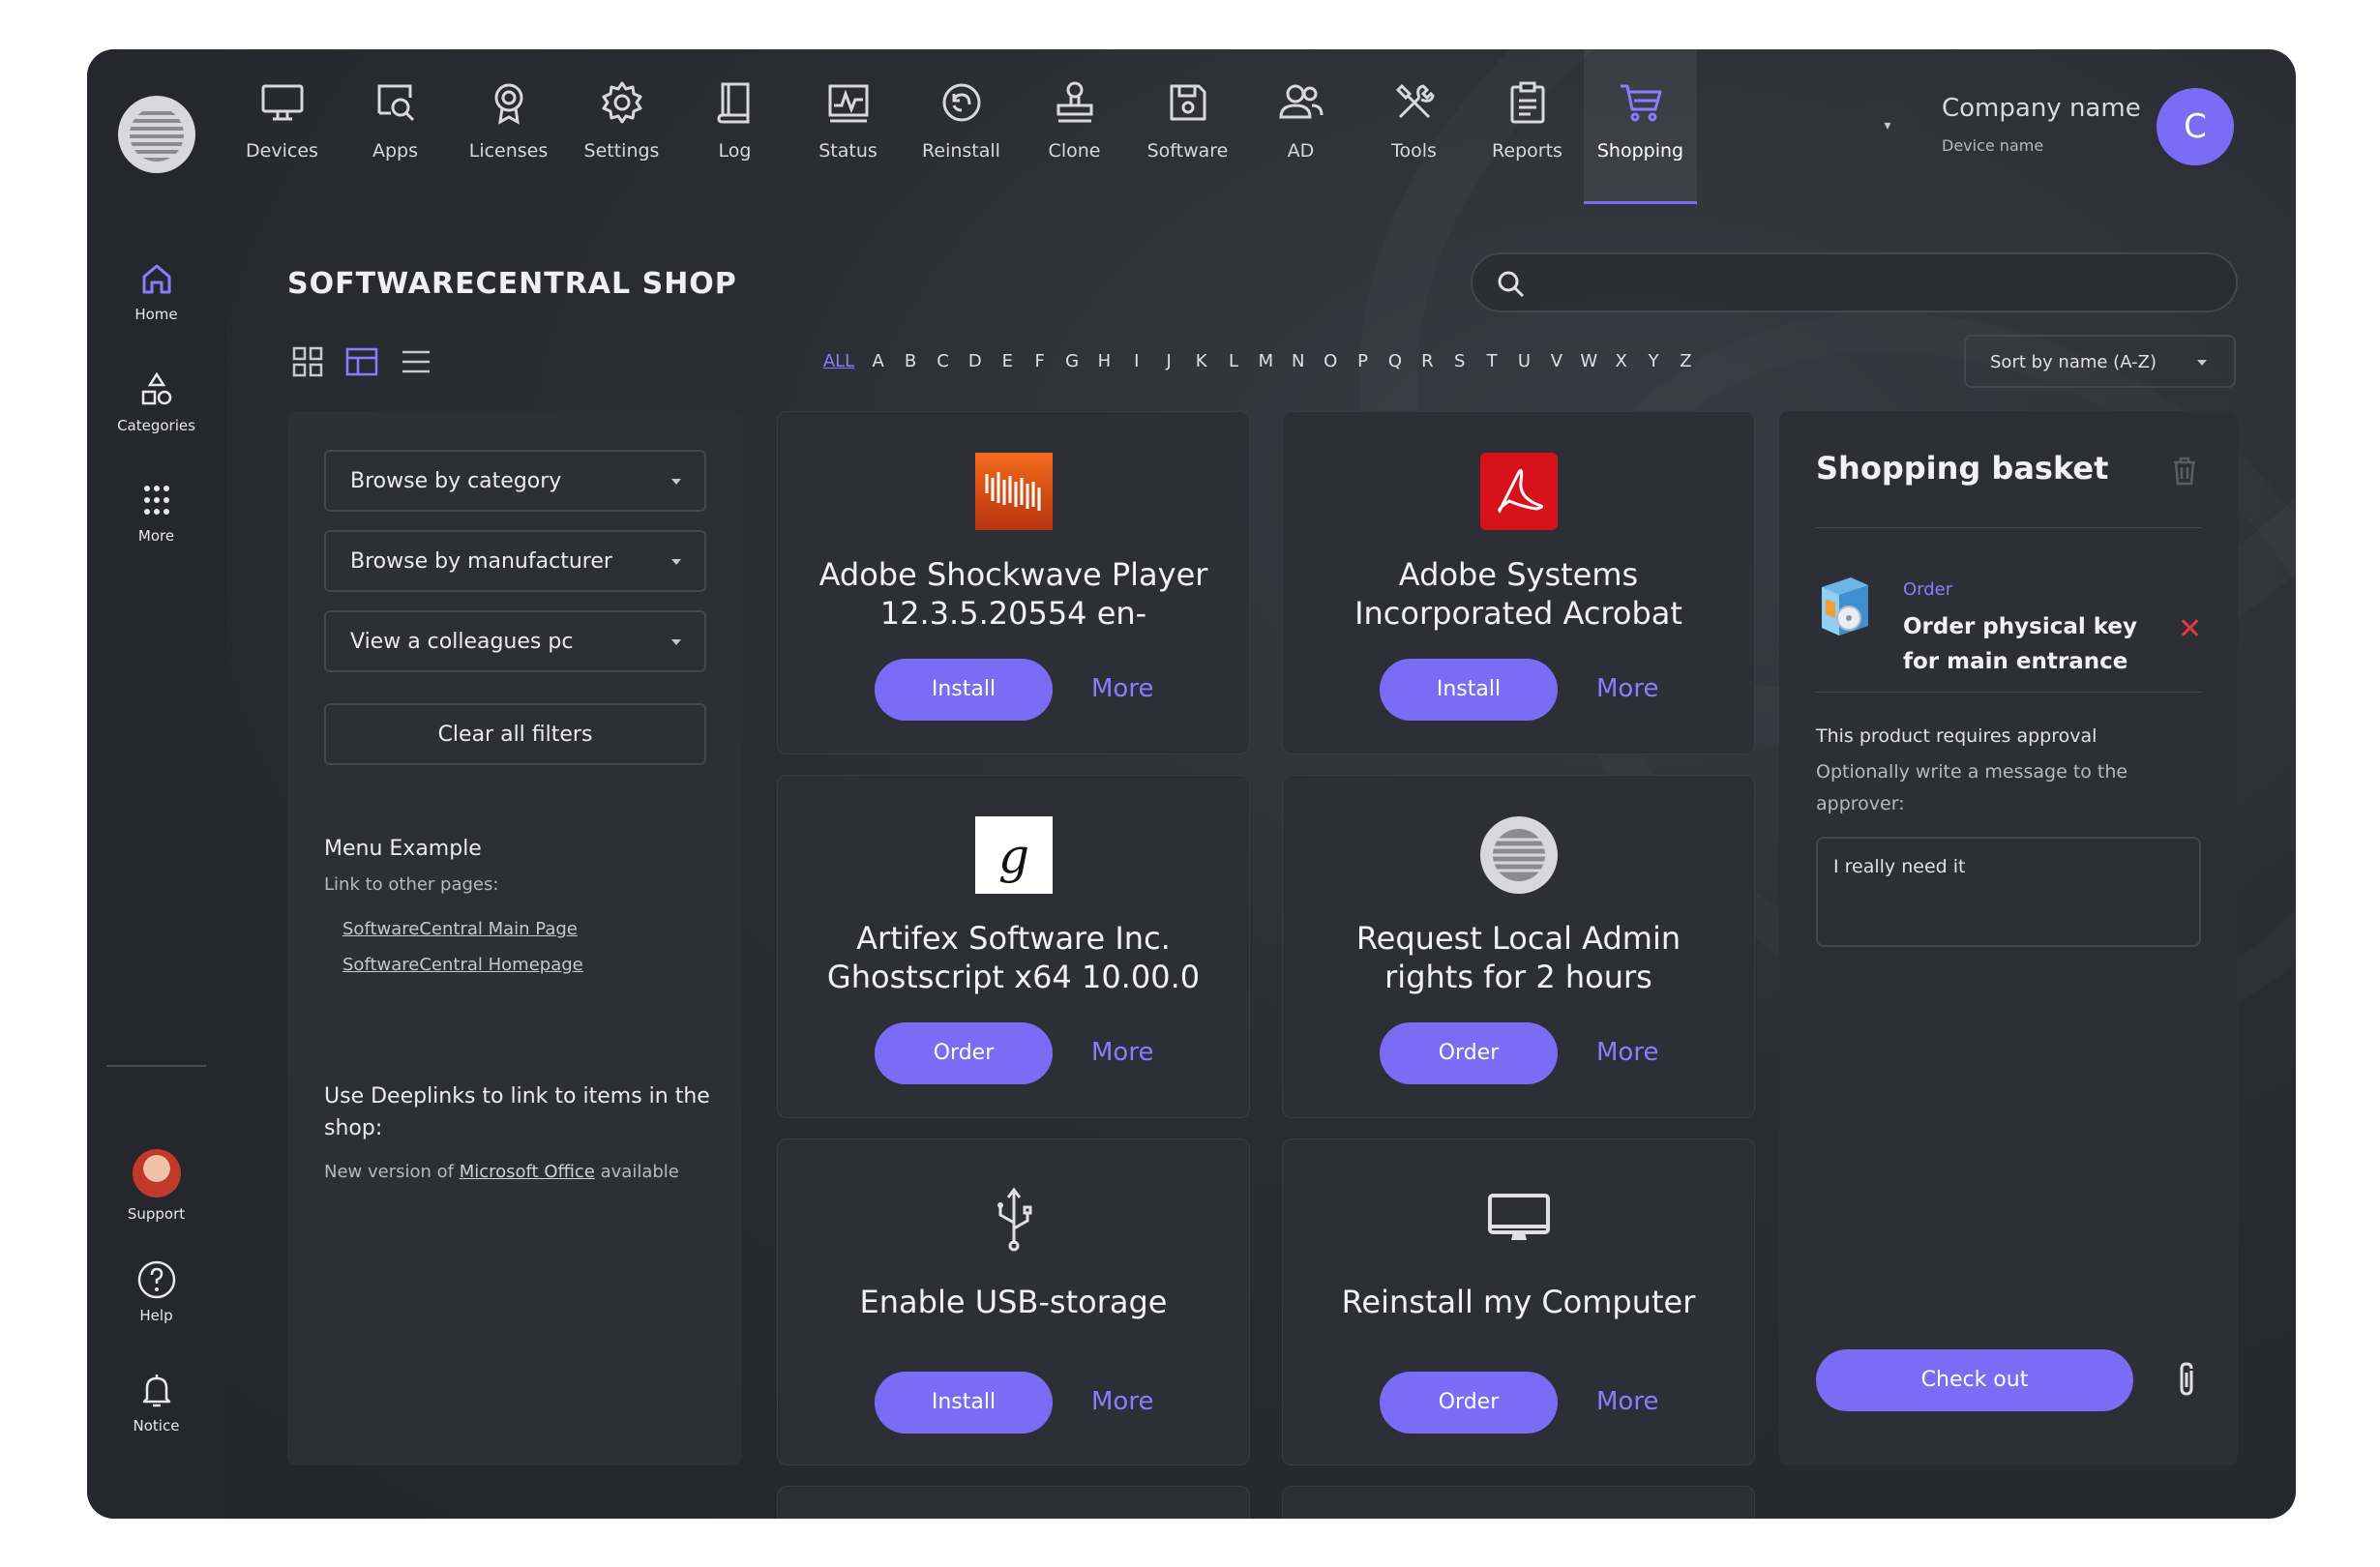 Image resolution: width=2380 pixels, height=1567 pixels. What do you see at coordinates (1071, 361) in the screenshot?
I see `alpha-letter: G` at bounding box center [1071, 361].